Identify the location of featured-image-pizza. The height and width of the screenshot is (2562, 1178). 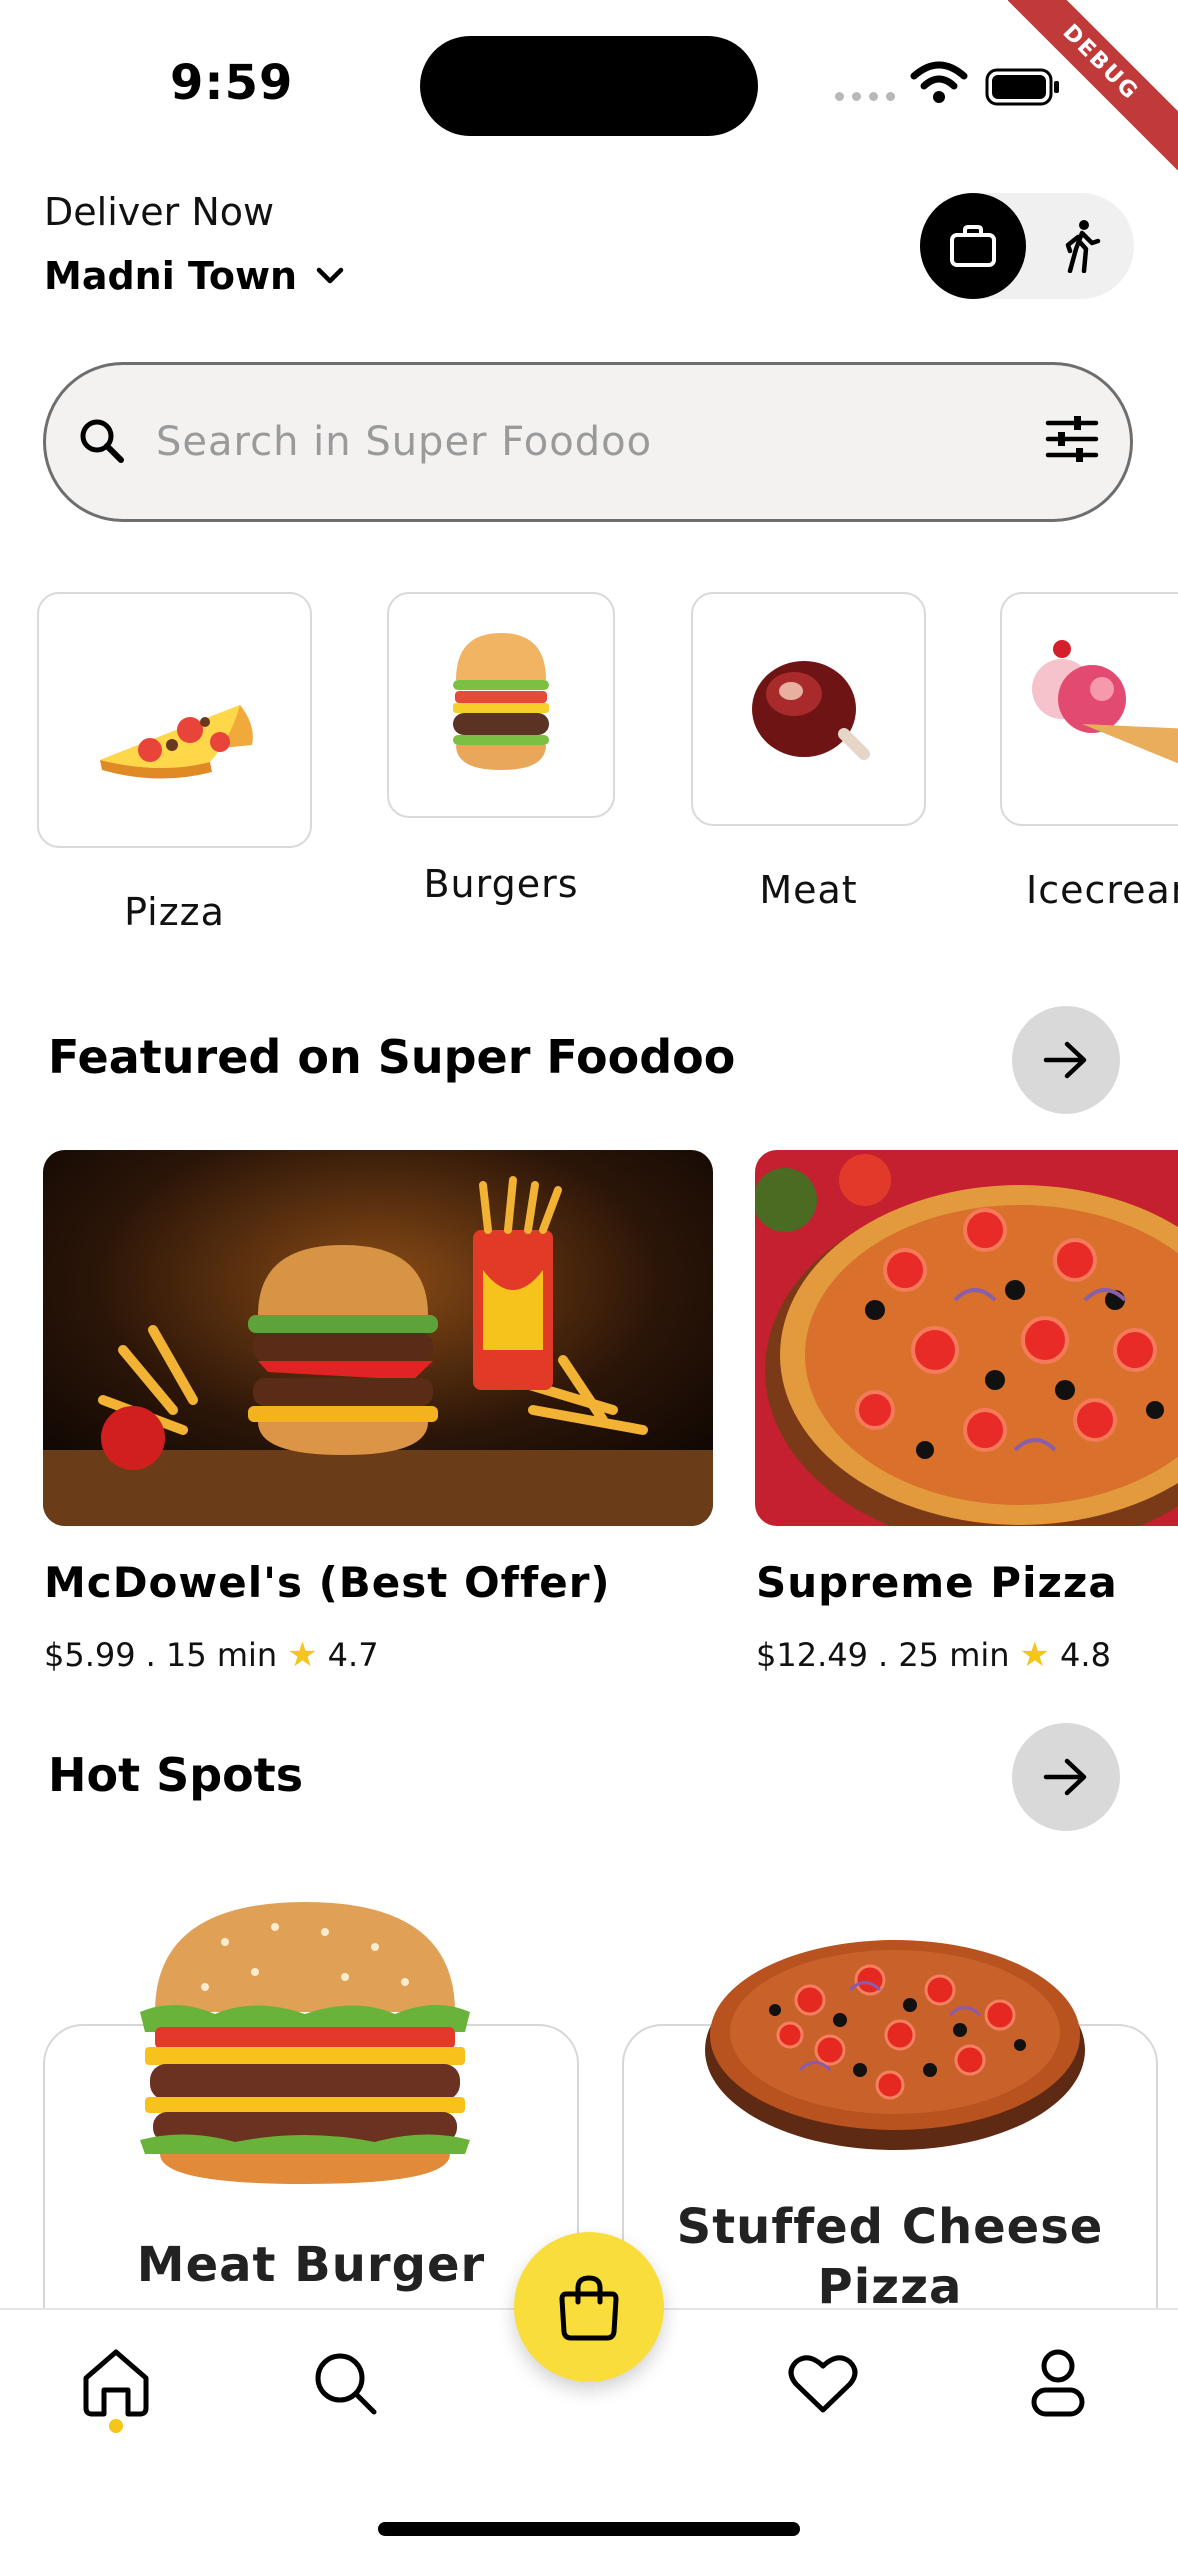
(966, 1338).